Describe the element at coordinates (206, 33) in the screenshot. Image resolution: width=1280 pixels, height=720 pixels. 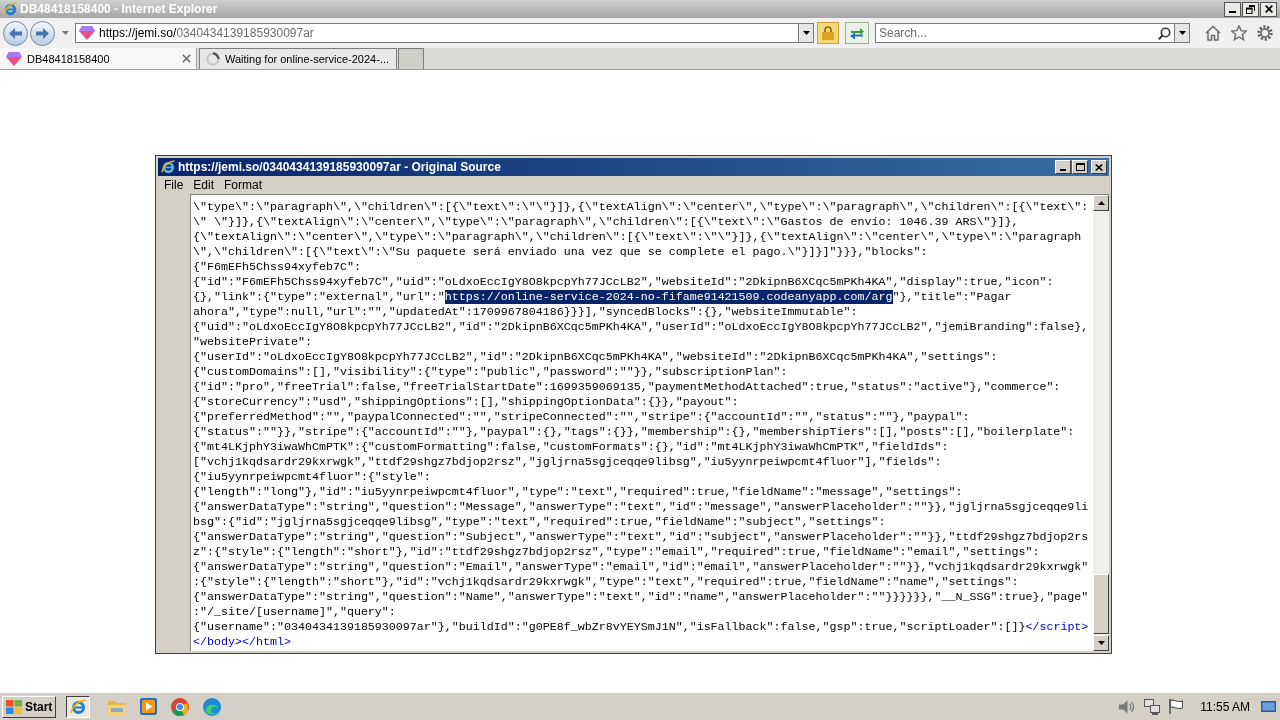
I see `address-text: https://jemi.so/0340434139185930097ar` at that location.